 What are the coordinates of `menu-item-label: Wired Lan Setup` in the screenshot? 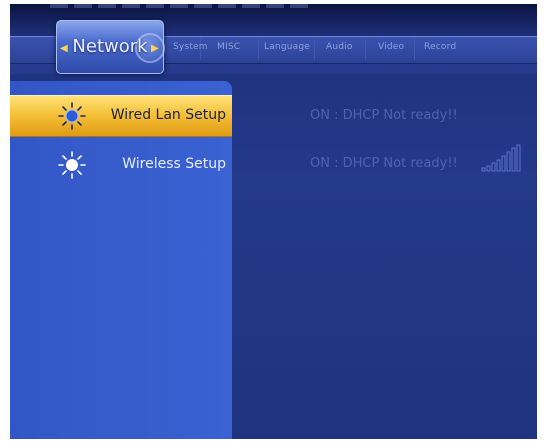 It's located at (168, 115).